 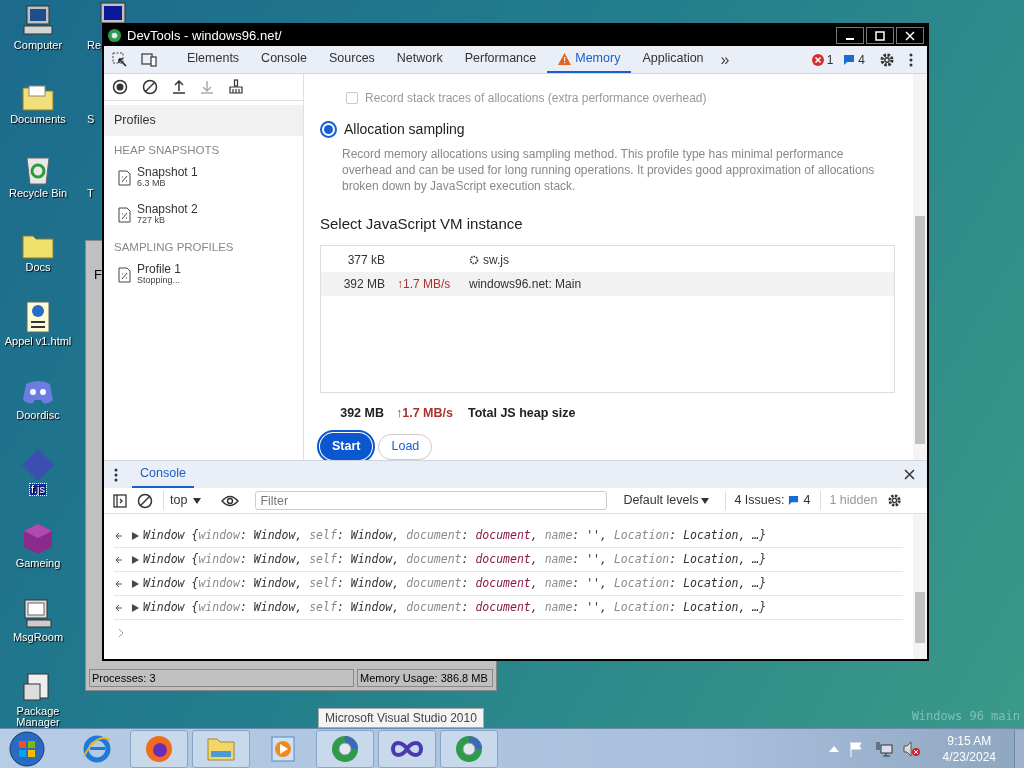 What do you see at coordinates (121, 633) in the screenshot?
I see `prompt-icon` at bounding box center [121, 633].